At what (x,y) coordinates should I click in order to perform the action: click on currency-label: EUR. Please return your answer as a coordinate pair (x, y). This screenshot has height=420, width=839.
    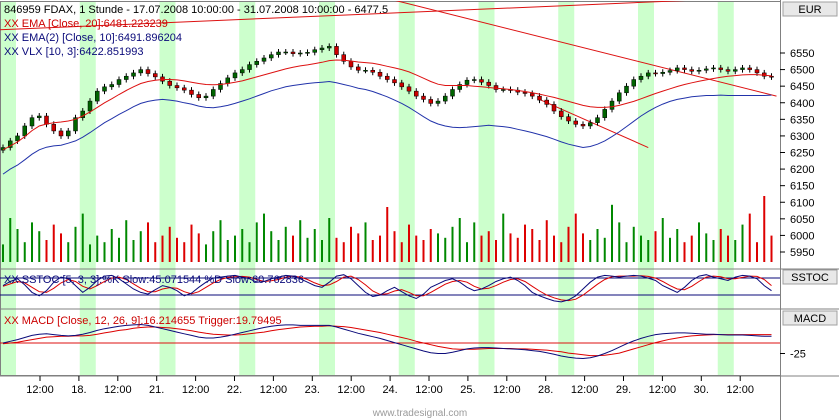
    Looking at the image, I should click on (809, 10).